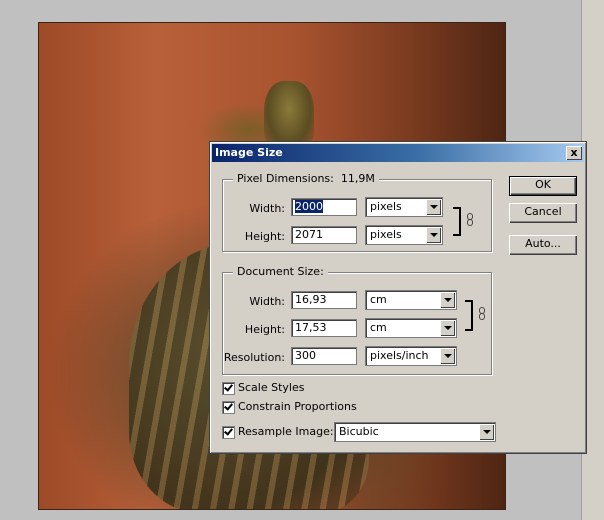  What do you see at coordinates (286, 431) in the screenshot?
I see `resample-image-label: Resample Image:` at bounding box center [286, 431].